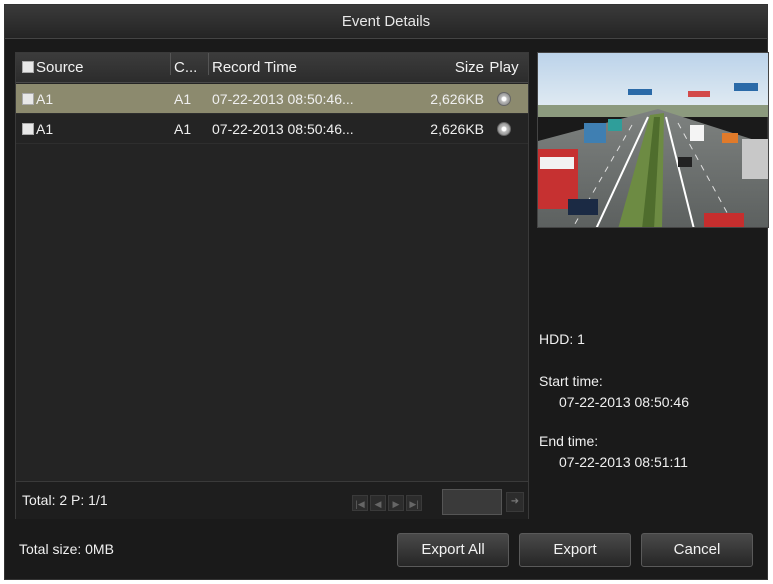 The height and width of the screenshot is (584, 773). Describe the element at coordinates (396, 503) in the screenshot. I see `next-page-icon: ▶` at that location.